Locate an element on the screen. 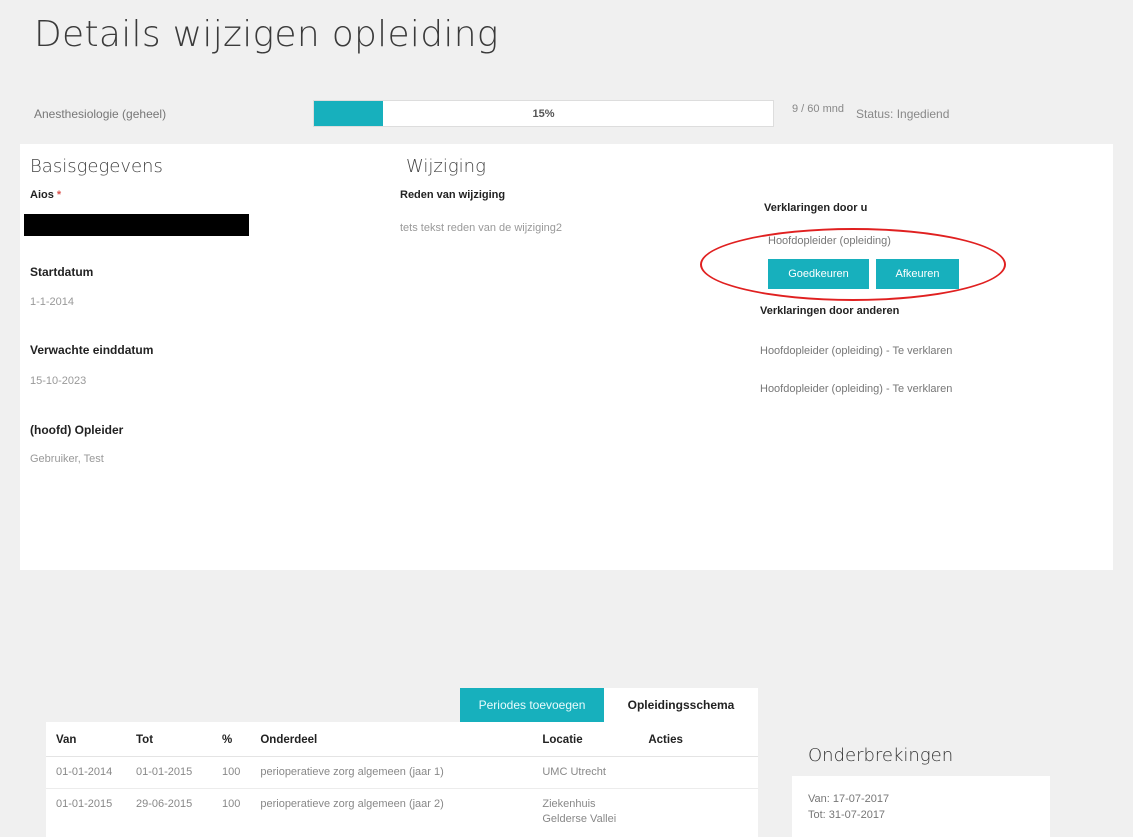  onderbreking-card: Van: 17-07-2017 Tot: 31-07-2017 is located at coordinates (921, 806).